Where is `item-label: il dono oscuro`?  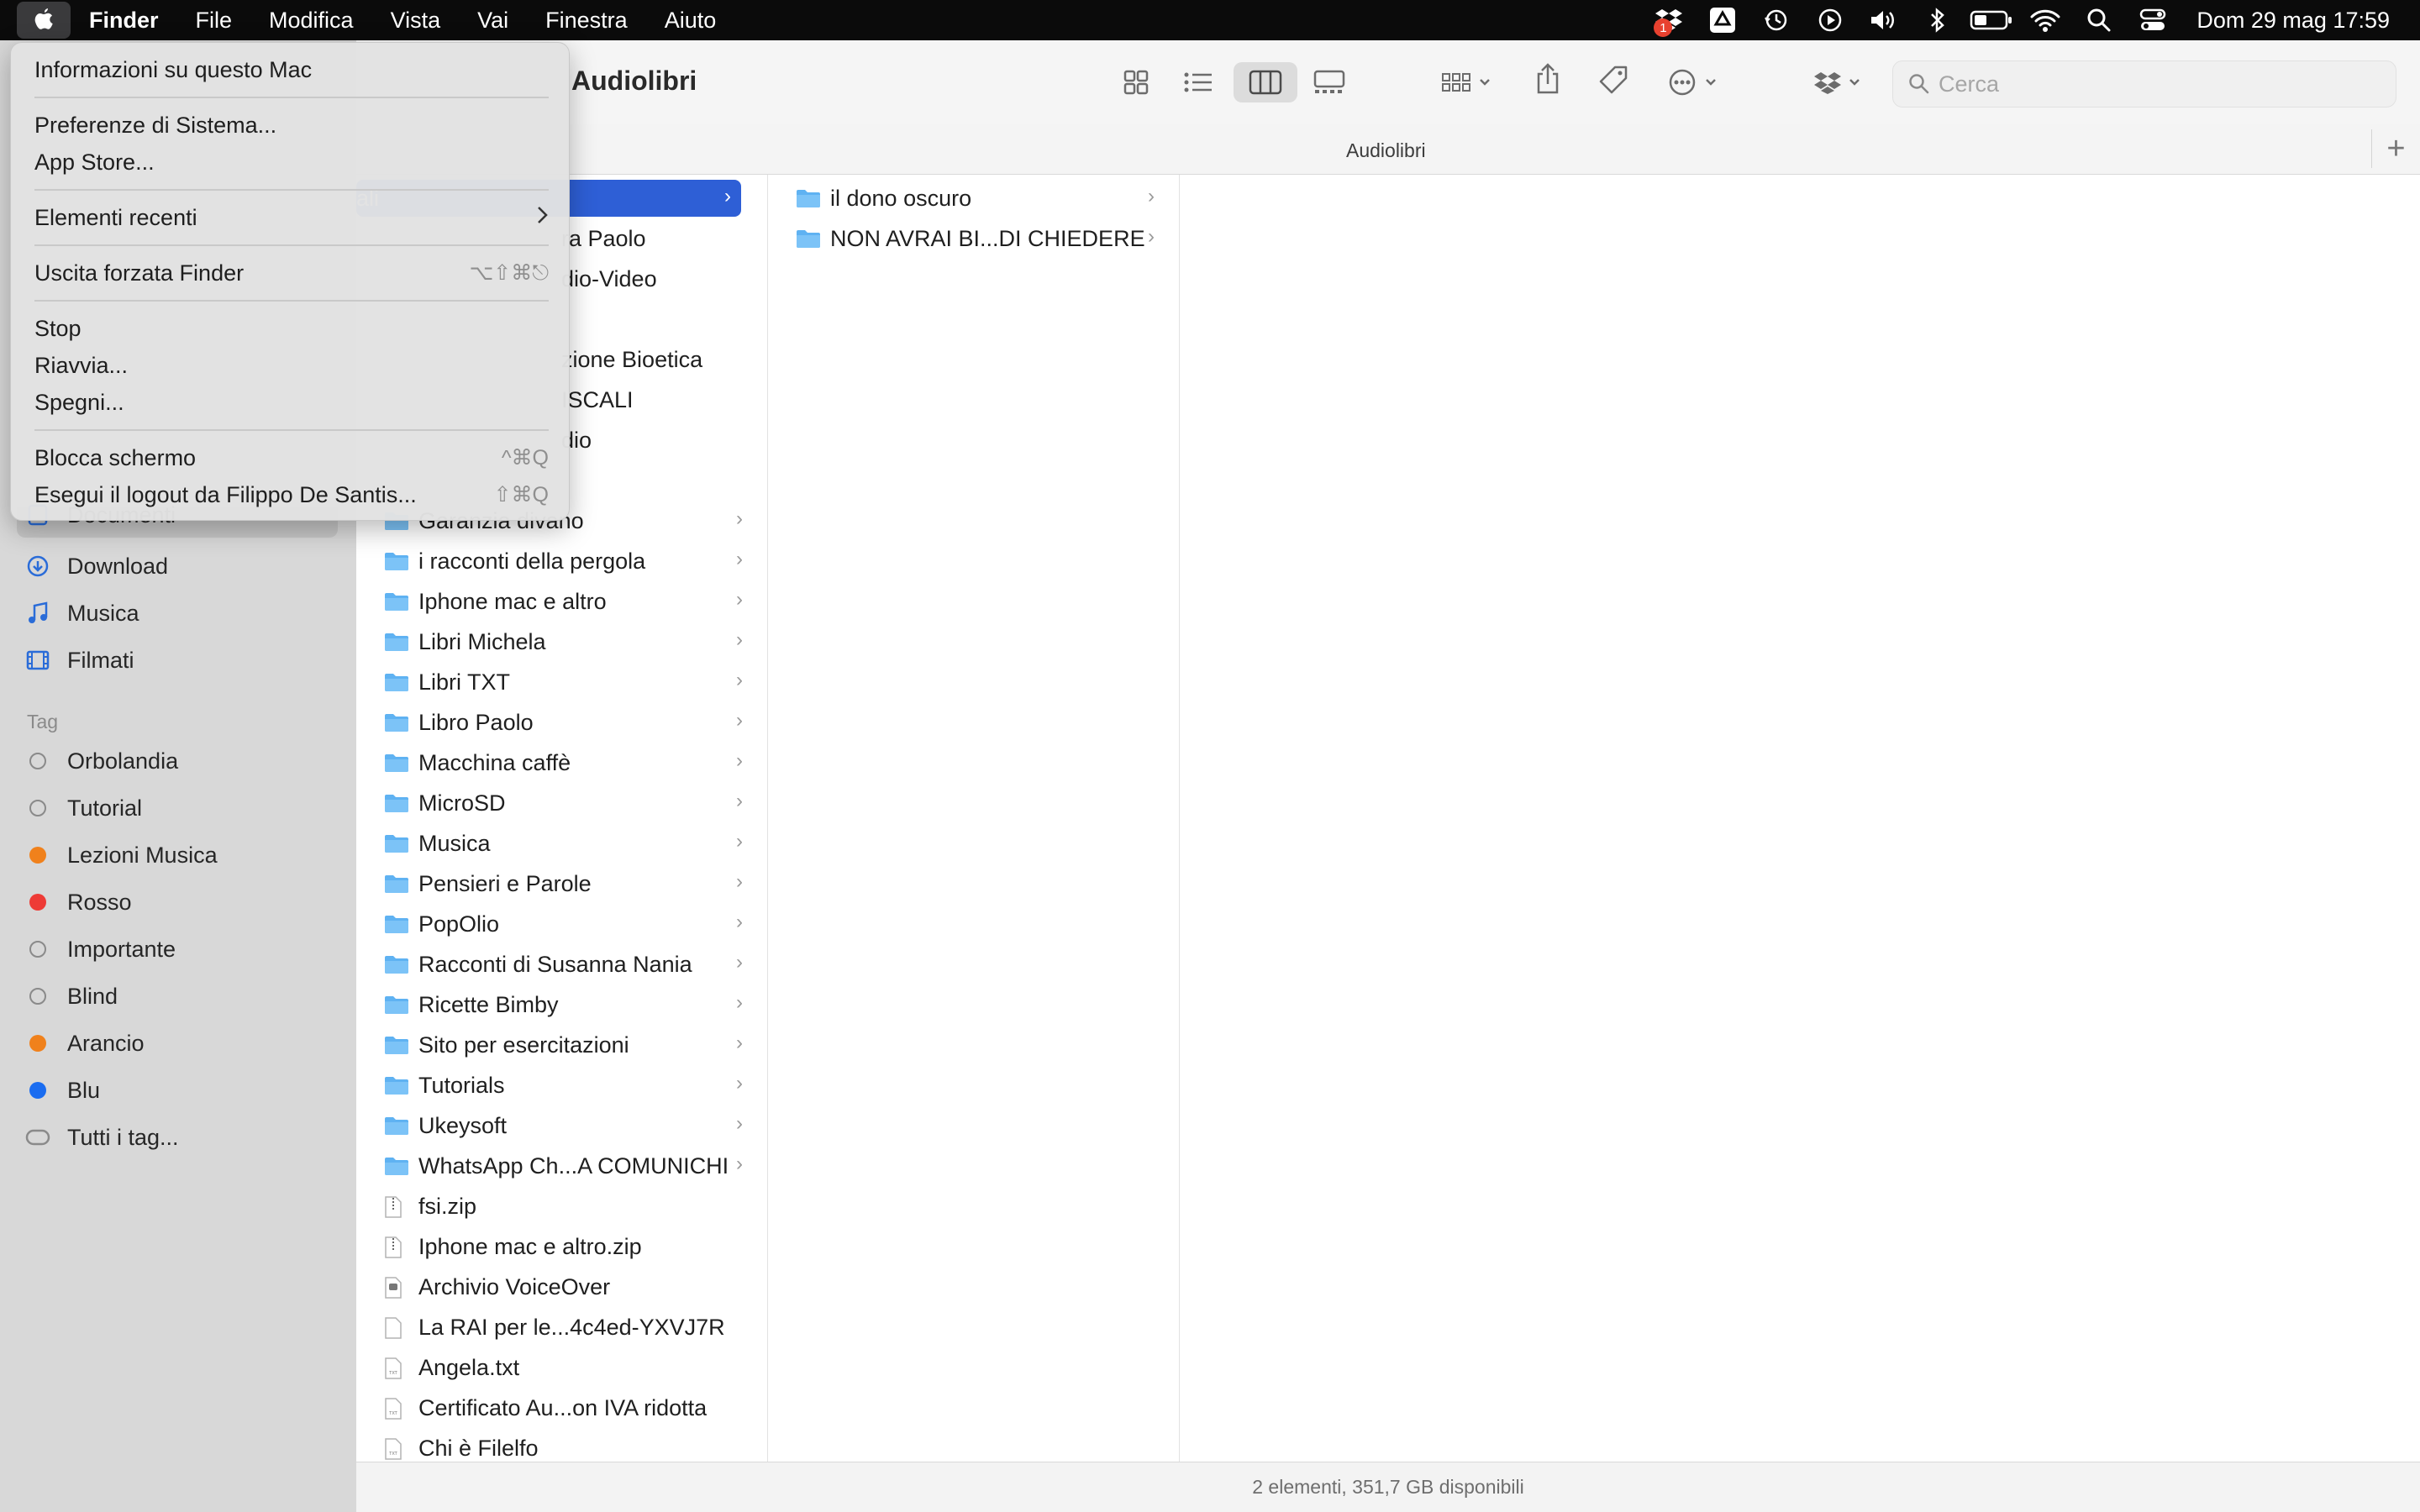
item-label: il dono oscuro is located at coordinates (901, 198).